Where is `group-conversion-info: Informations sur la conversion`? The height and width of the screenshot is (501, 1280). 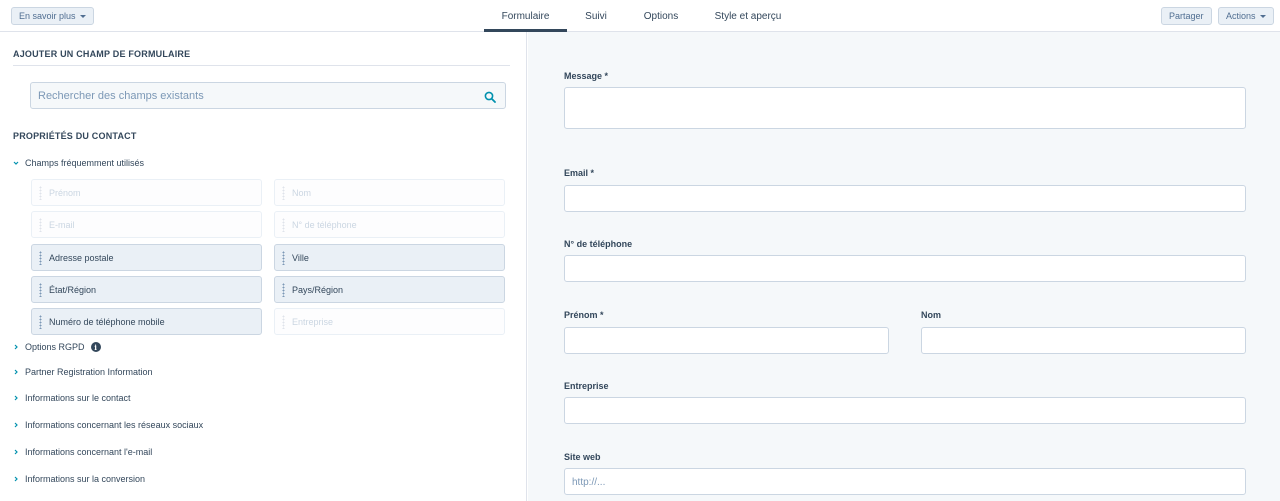
group-conversion-info: Informations sur la conversion is located at coordinates (79, 479).